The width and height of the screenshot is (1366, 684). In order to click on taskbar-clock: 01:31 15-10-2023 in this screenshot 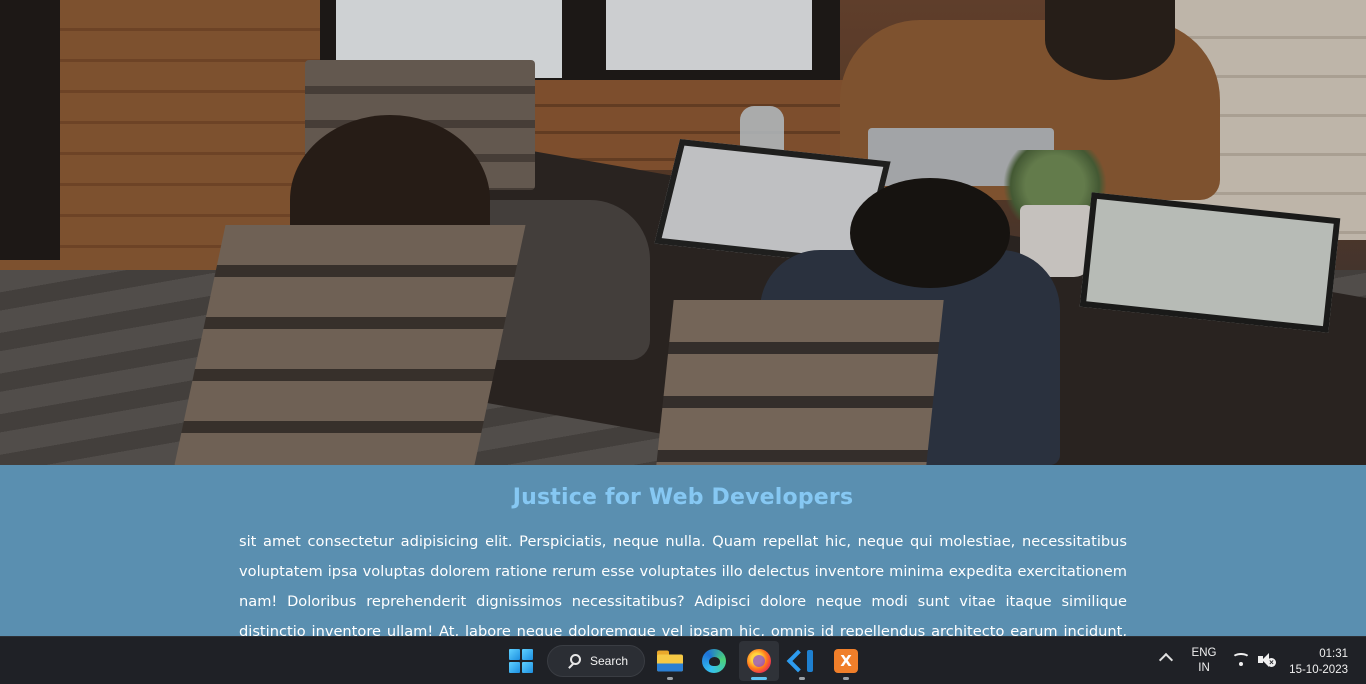, I will do `click(1317, 662)`.